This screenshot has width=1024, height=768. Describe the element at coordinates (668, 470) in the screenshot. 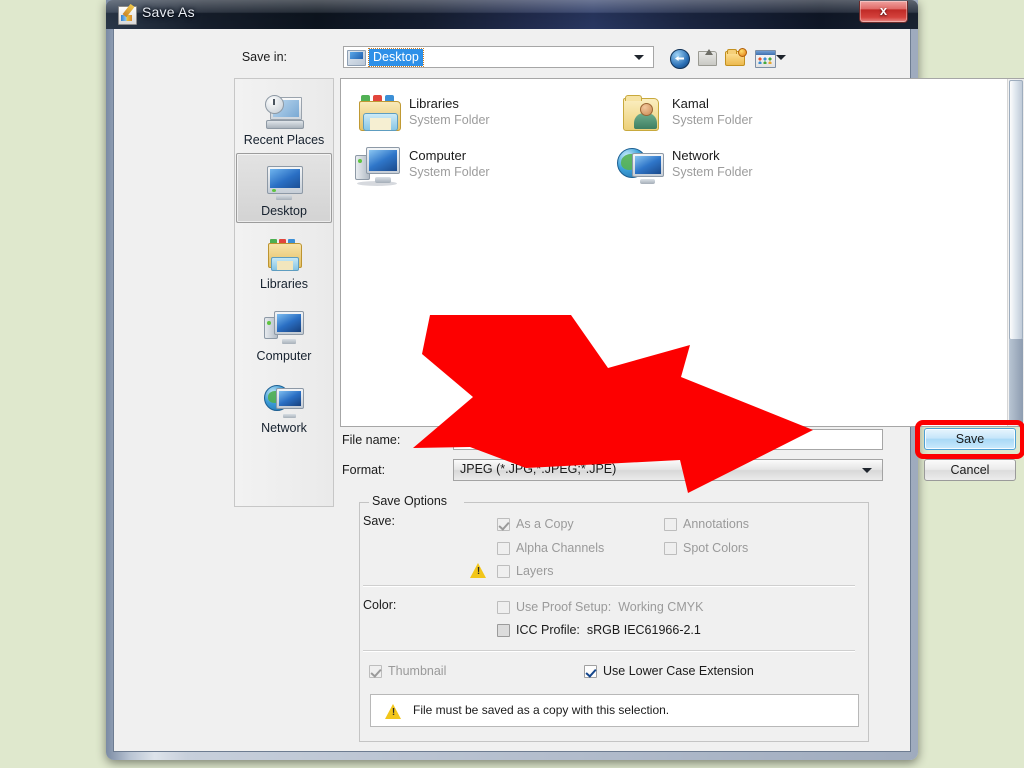

I see `format-combobox: JPEG (*.JPG;*.JPEG;*.JPE)` at that location.